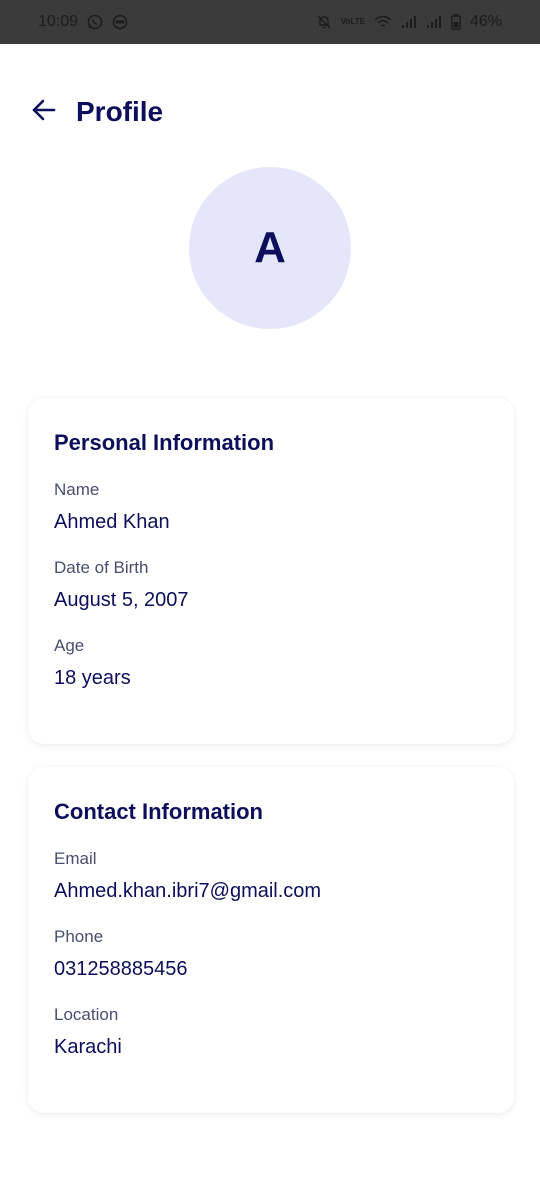 The width and height of the screenshot is (540, 1204). Describe the element at coordinates (79, 936) in the screenshot. I see `field-label: Phone` at that location.